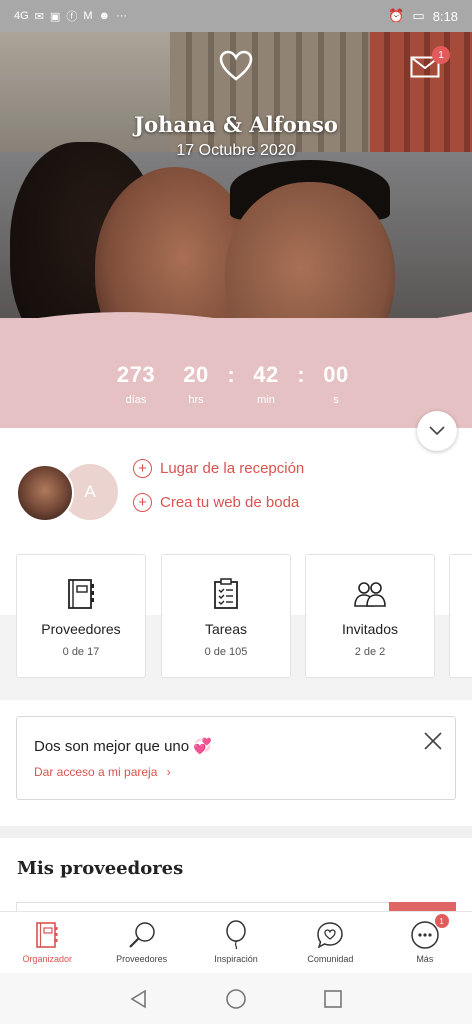 The width and height of the screenshot is (472, 1024). I want to click on reception-venue-link: + Lugar de la recepción, so click(218, 468).